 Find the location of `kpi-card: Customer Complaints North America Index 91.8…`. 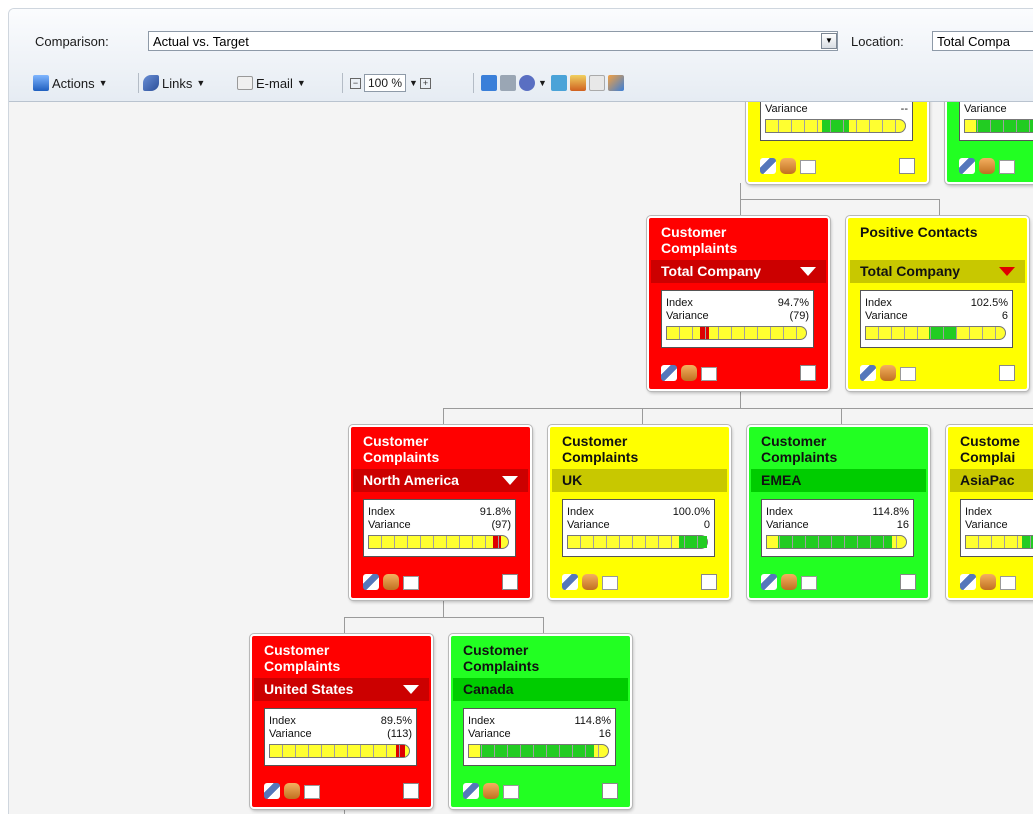

kpi-card: Customer Complaints North America Index 91.8… is located at coordinates (440, 512).